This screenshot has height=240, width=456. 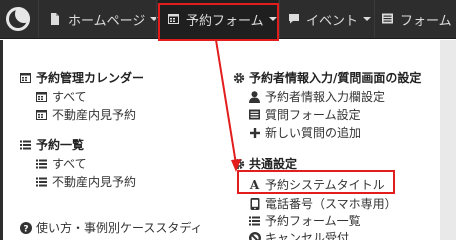 I want to click on calendar-item-all: すべて, so click(x=61, y=96).